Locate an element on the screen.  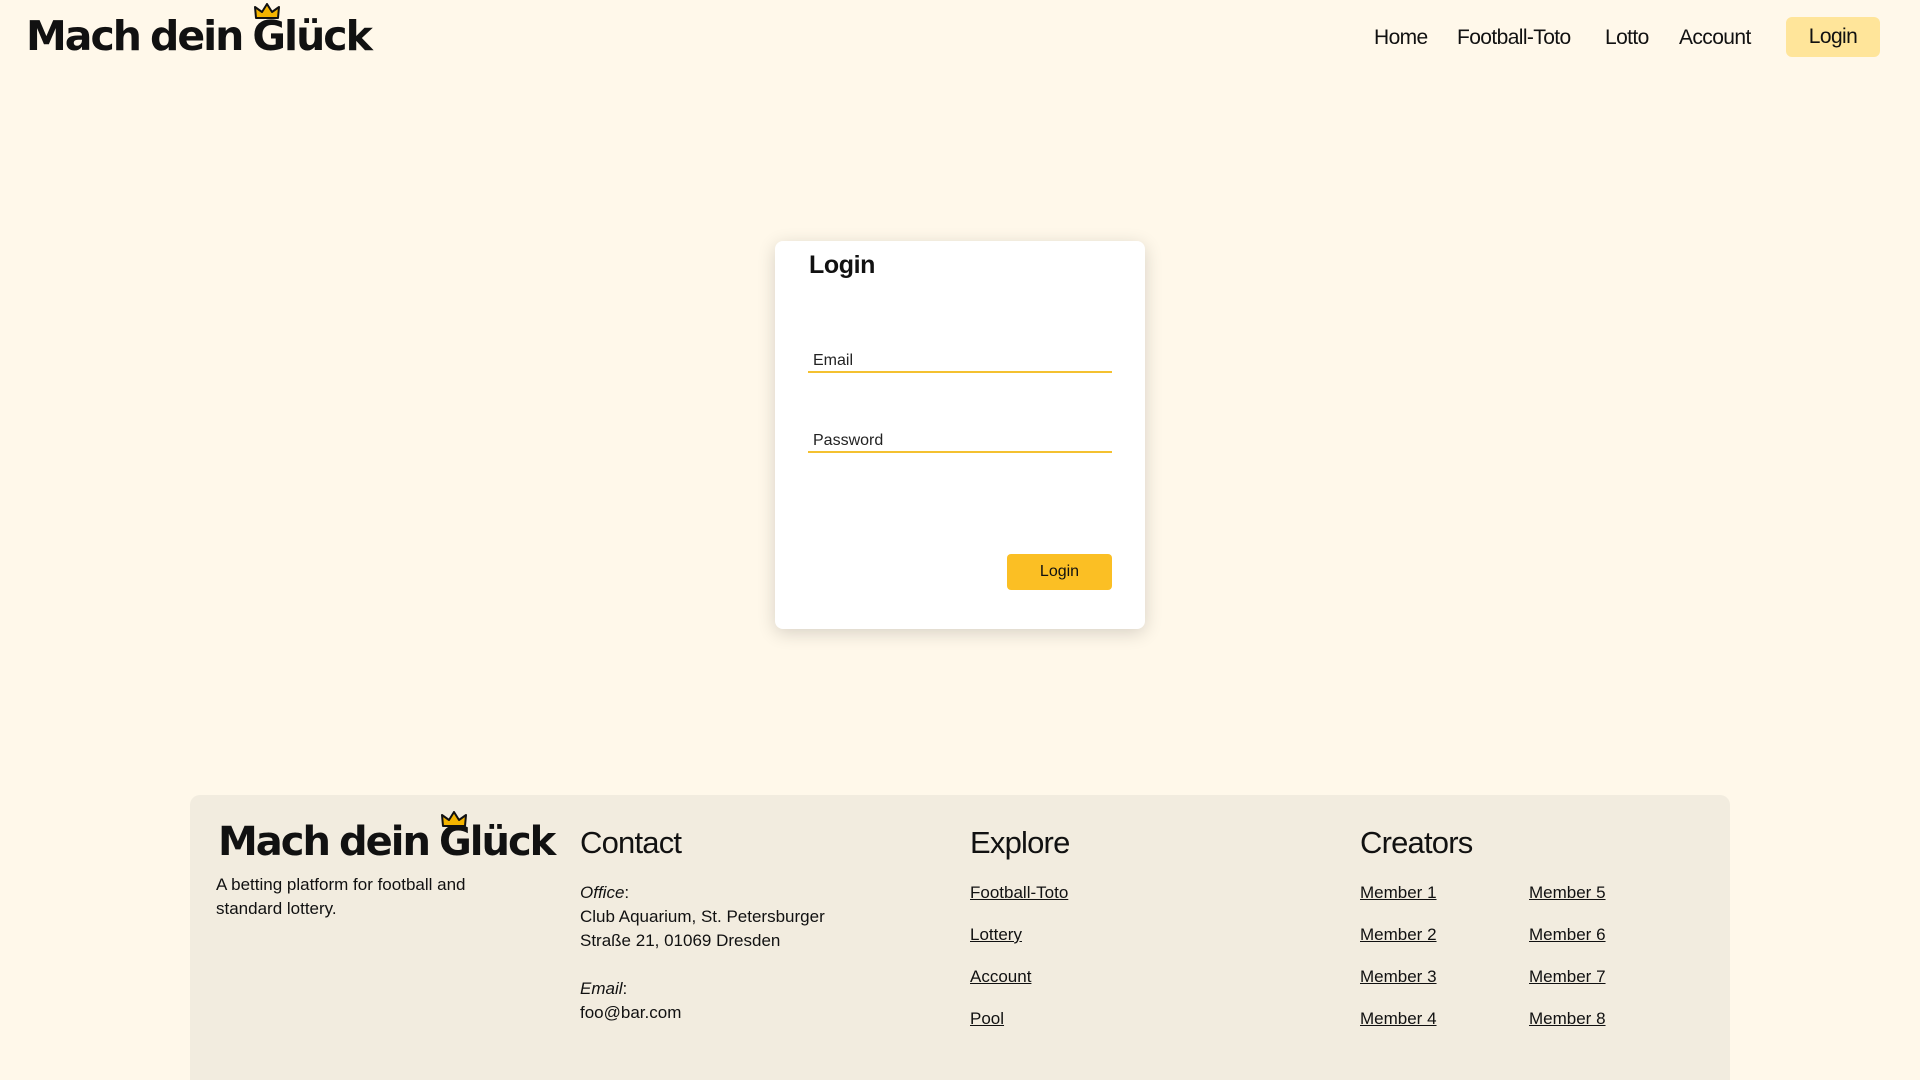
footer-link-pool: Pool is located at coordinates (987, 1019).